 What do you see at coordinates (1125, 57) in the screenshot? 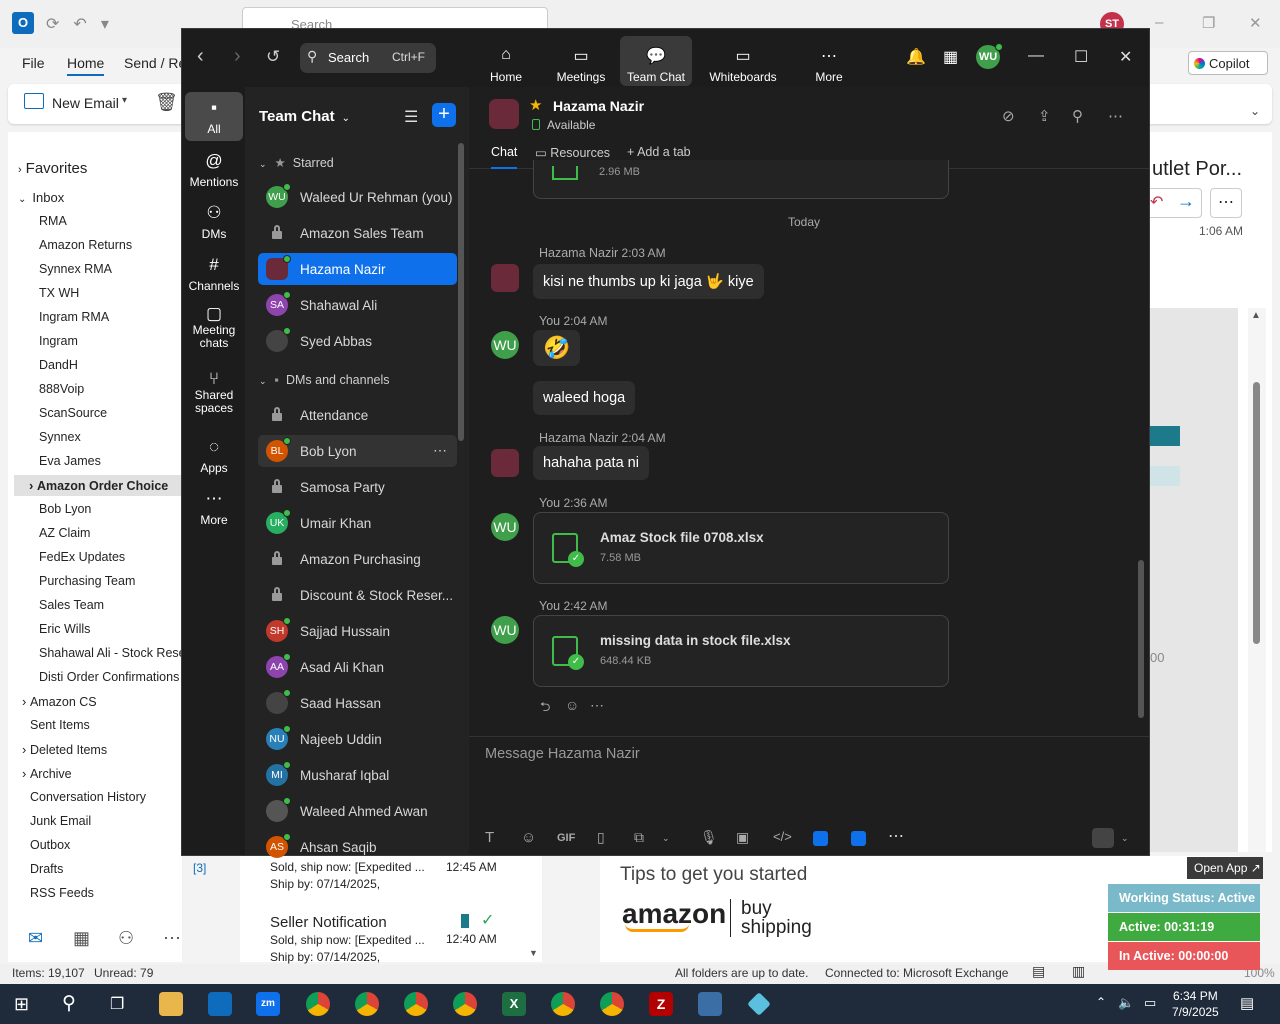
I see `close-icon: ✕` at bounding box center [1125, 57].